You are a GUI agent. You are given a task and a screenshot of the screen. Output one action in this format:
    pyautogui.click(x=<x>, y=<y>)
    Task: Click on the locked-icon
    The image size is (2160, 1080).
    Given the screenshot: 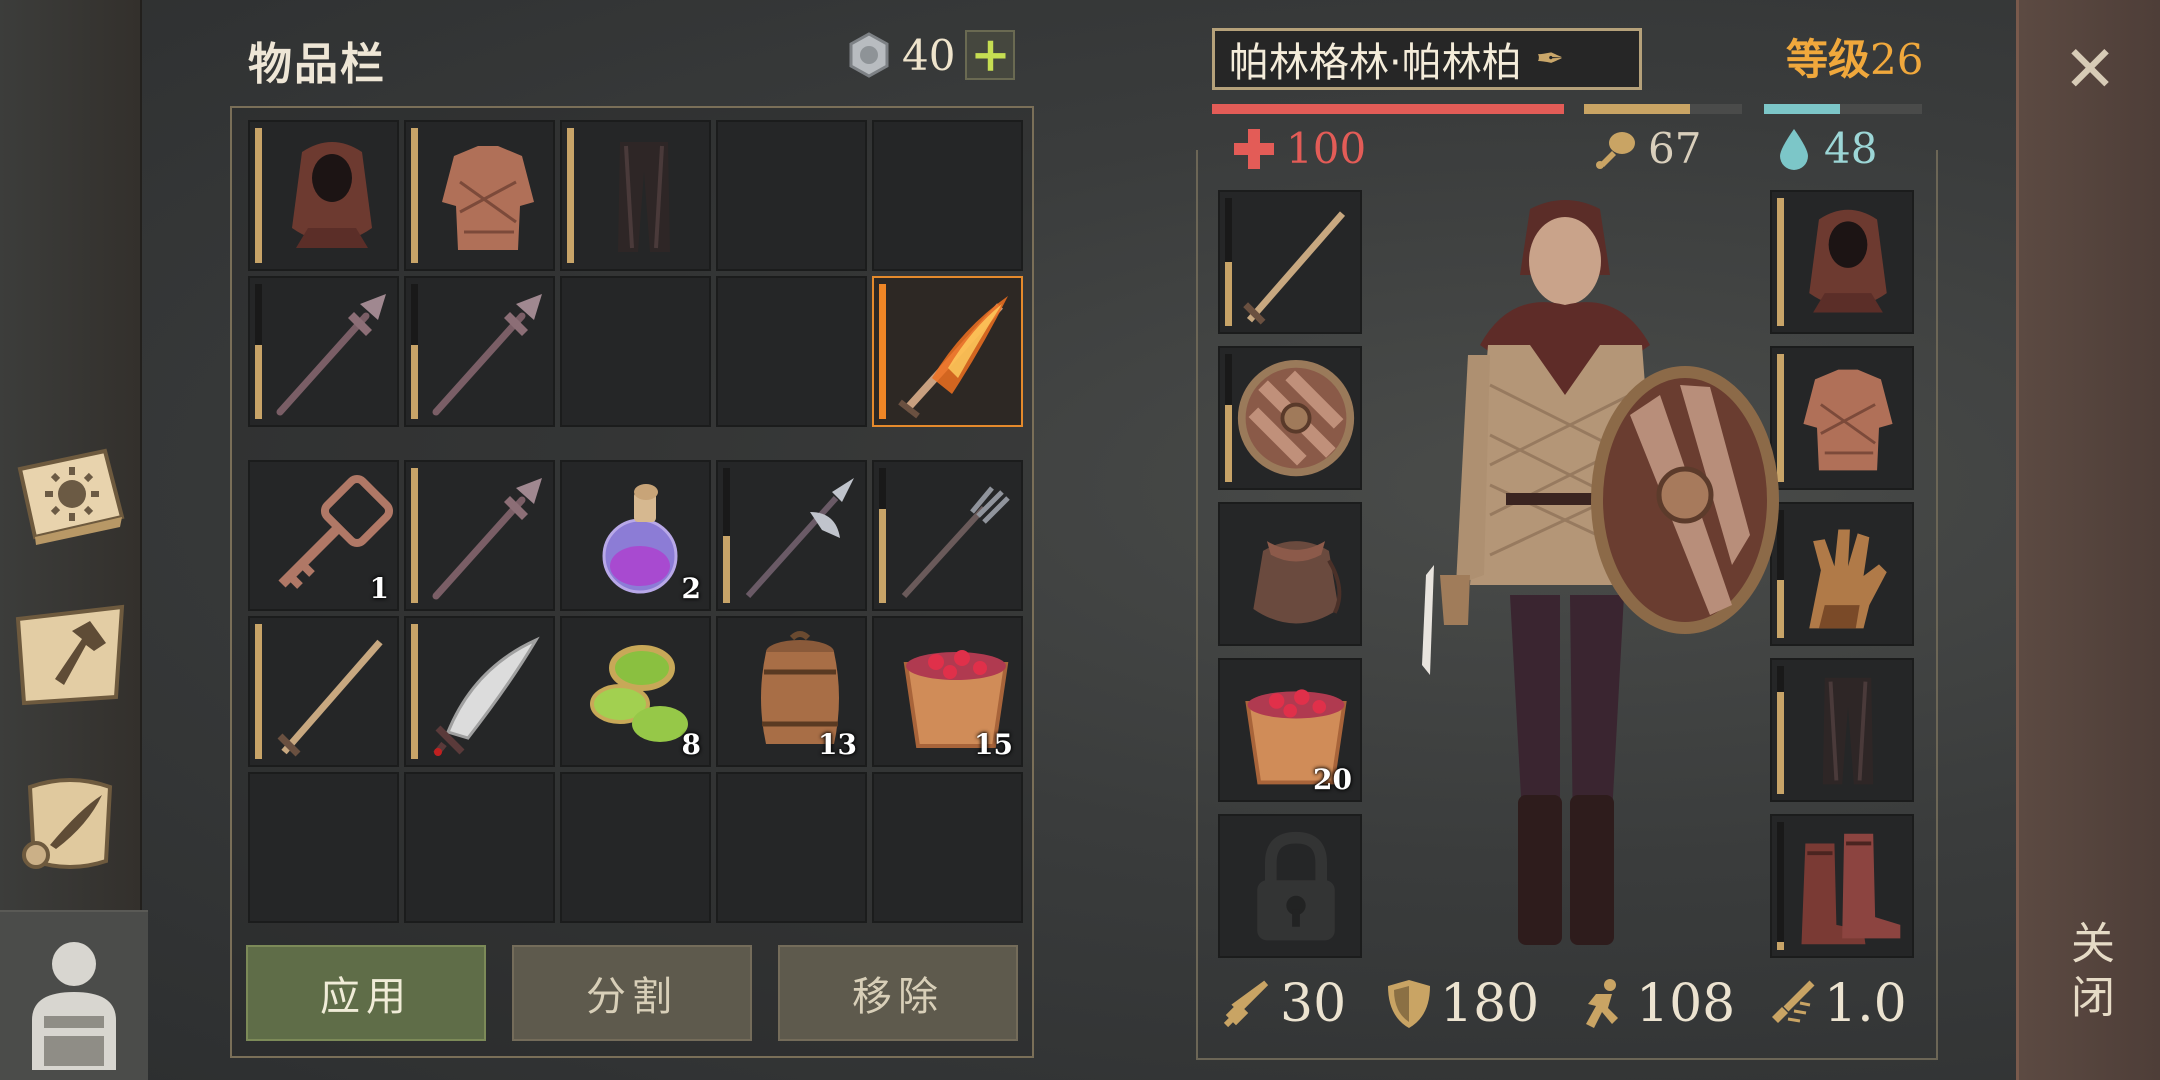 What is the action you would take?
    pyautogui.click(x=1296, y=886)
    